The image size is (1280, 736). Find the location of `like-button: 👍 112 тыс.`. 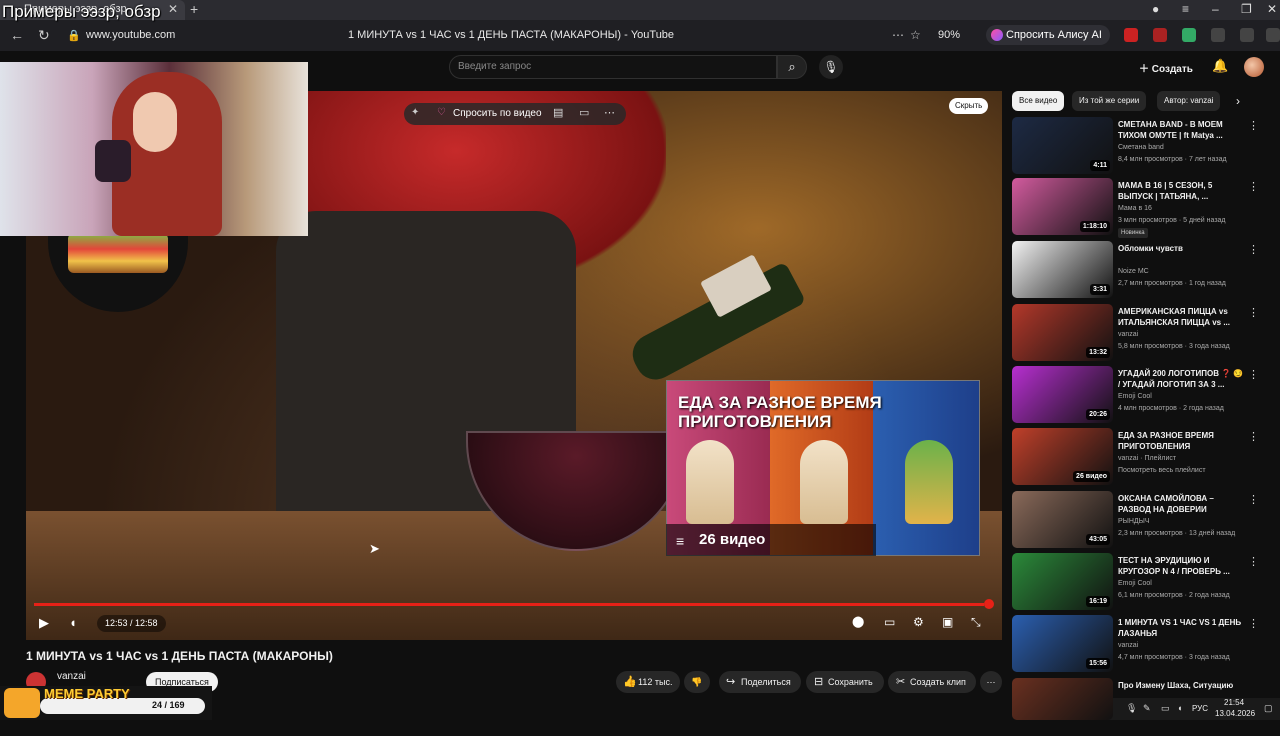

like-button: 👍 112 тыс. is located at coordinates (648, 682).